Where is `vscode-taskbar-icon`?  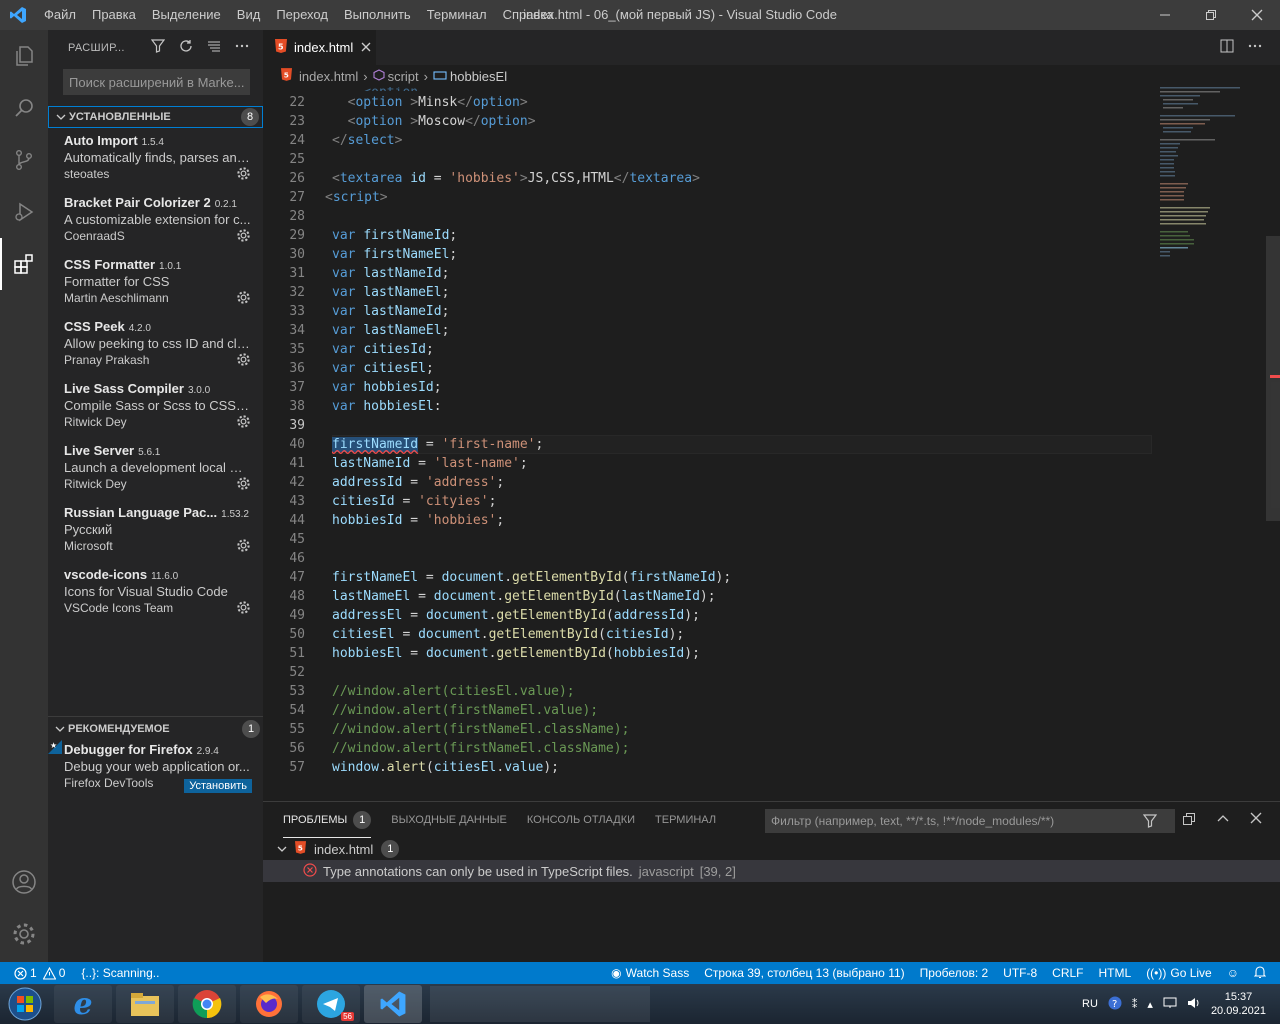
vscode-taskbar-icon is located at coordinates (393, 1004).